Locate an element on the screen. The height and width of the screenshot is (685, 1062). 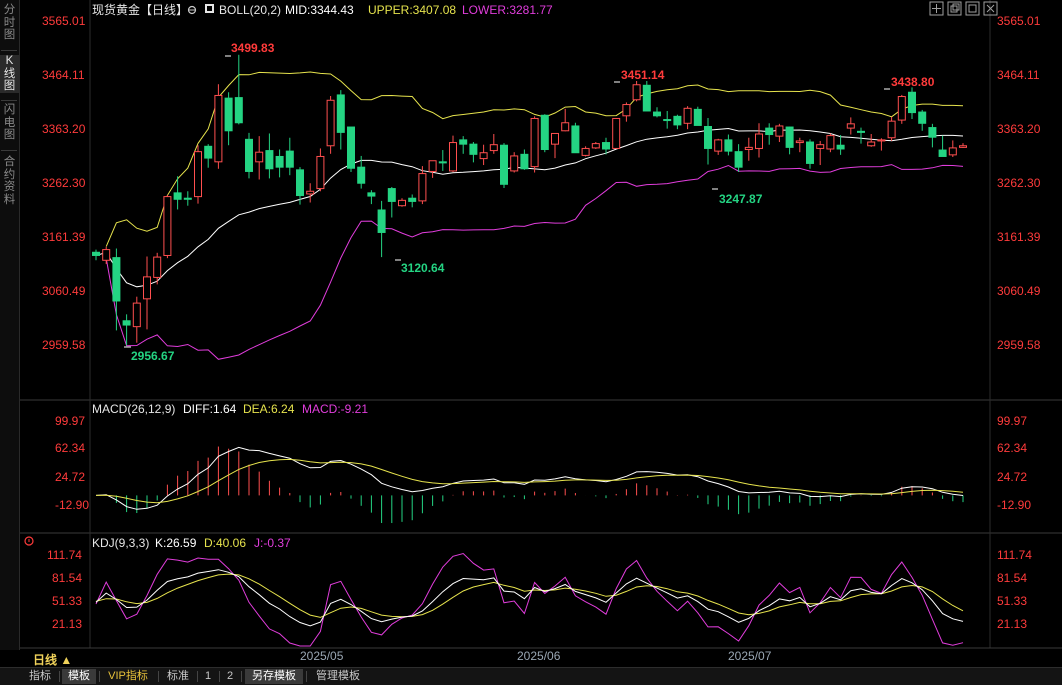
tab-templates: 模板 is located at coordinates (79, 676).